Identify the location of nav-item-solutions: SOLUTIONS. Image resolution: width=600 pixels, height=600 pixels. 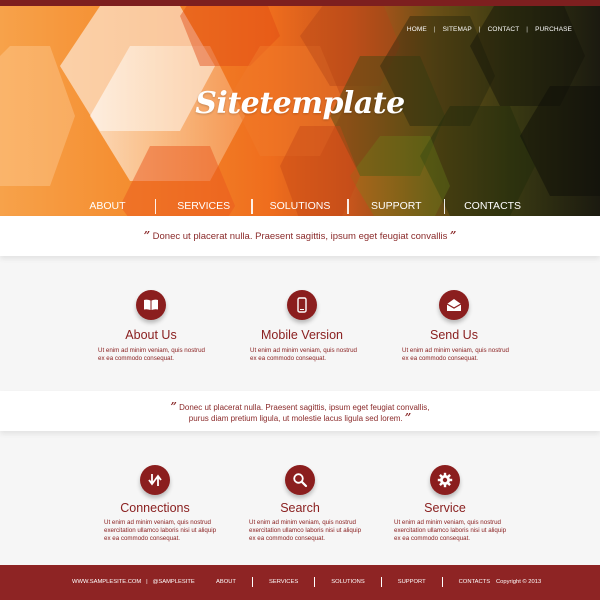
(300, 206).